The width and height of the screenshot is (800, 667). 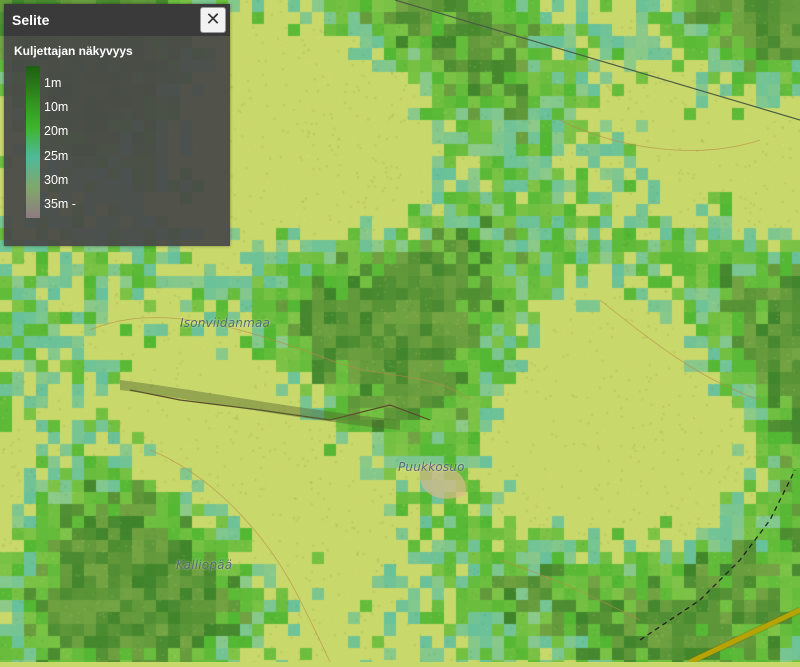 I want to click on legend-header: Selite ✕, so click(x=117, y=20).